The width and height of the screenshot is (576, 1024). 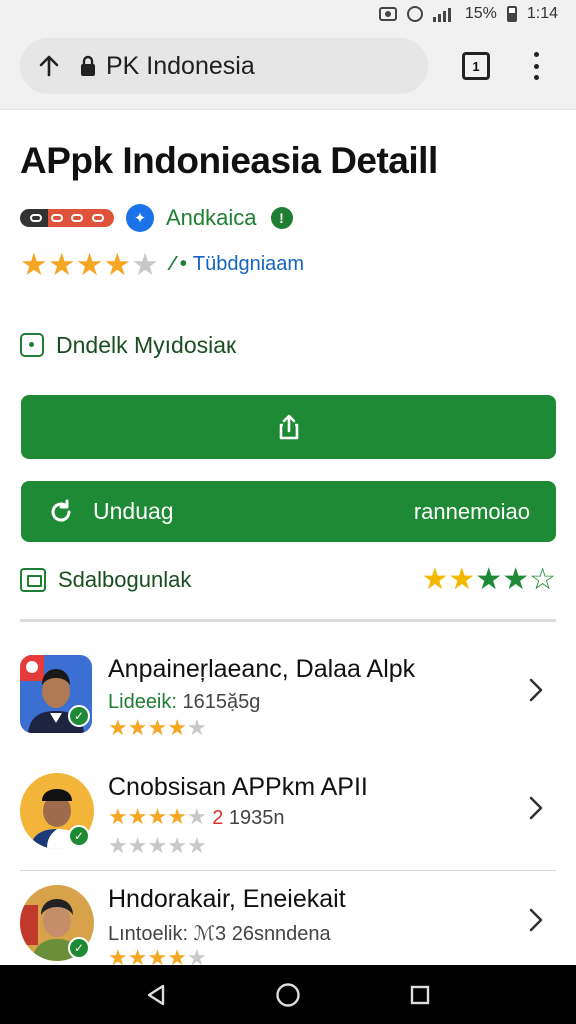 I want to click on page-title: APpk Indonieasia Detaill, so click(x=229, y=160).